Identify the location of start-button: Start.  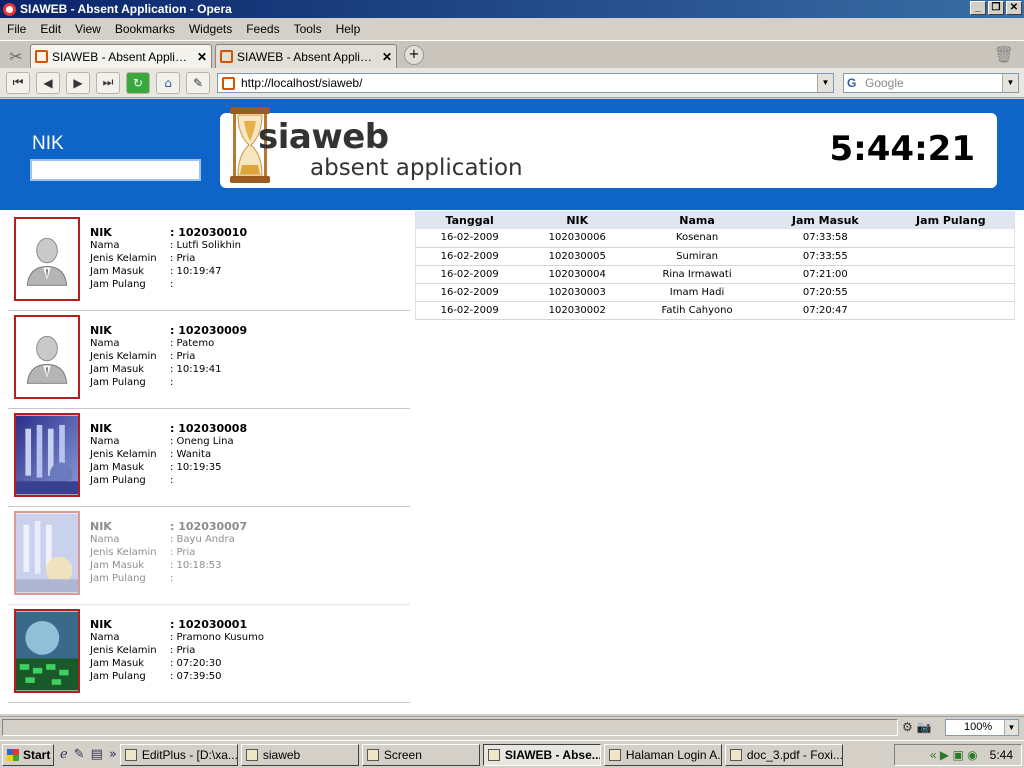
(28, 754).